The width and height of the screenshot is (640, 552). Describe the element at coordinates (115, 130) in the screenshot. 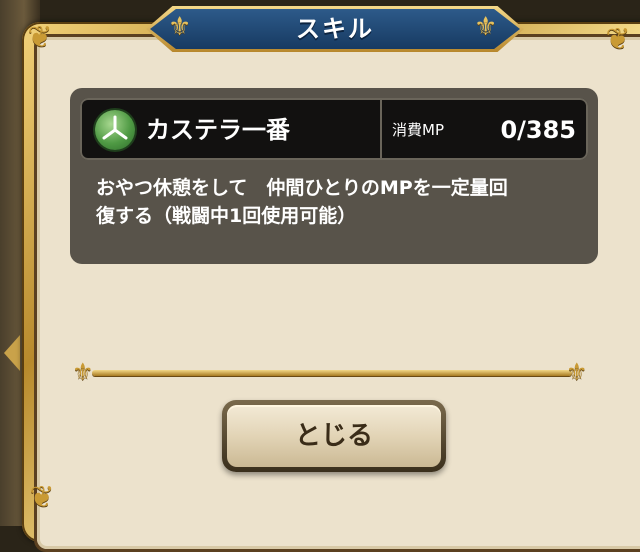

I see `tri-spoke-orb-icon` at that location.